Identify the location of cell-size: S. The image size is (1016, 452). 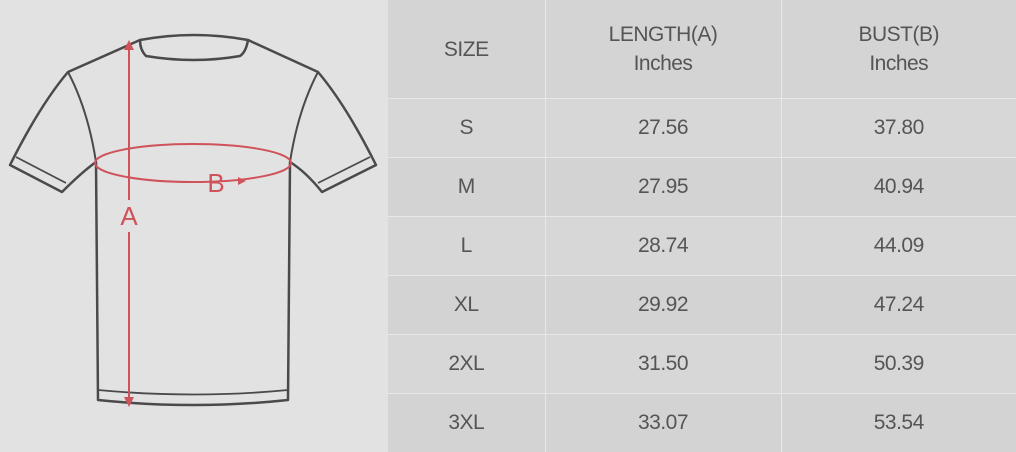
(466, 128).